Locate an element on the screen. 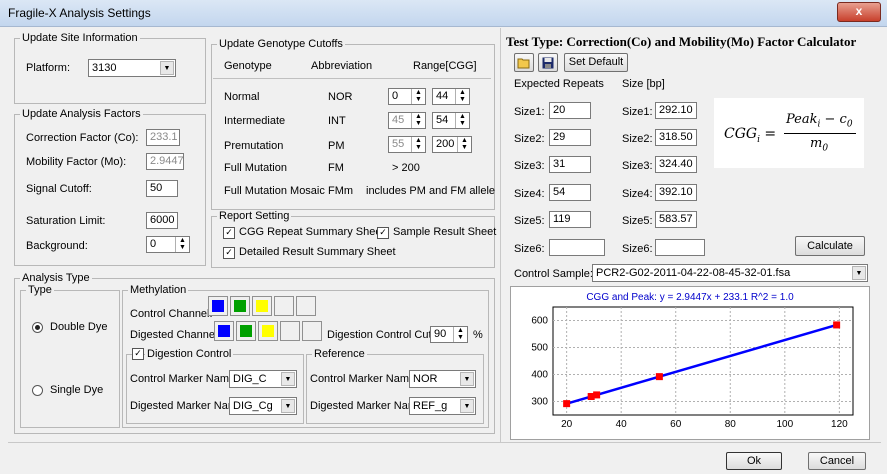  folder-icon is located at coordinates (523, 63).